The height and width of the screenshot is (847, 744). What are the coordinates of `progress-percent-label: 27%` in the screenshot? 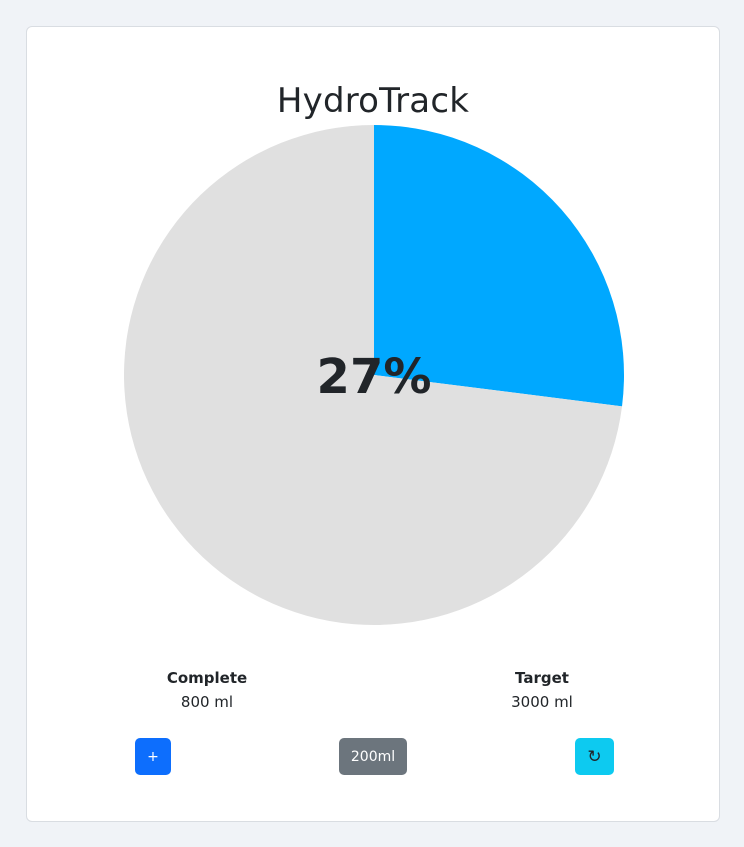 It's located at (374, 377).